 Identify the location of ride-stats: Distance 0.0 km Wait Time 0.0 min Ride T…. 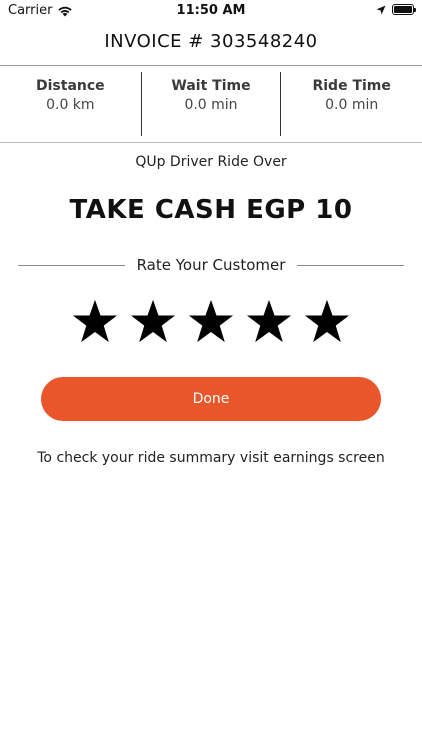
(211, 104).